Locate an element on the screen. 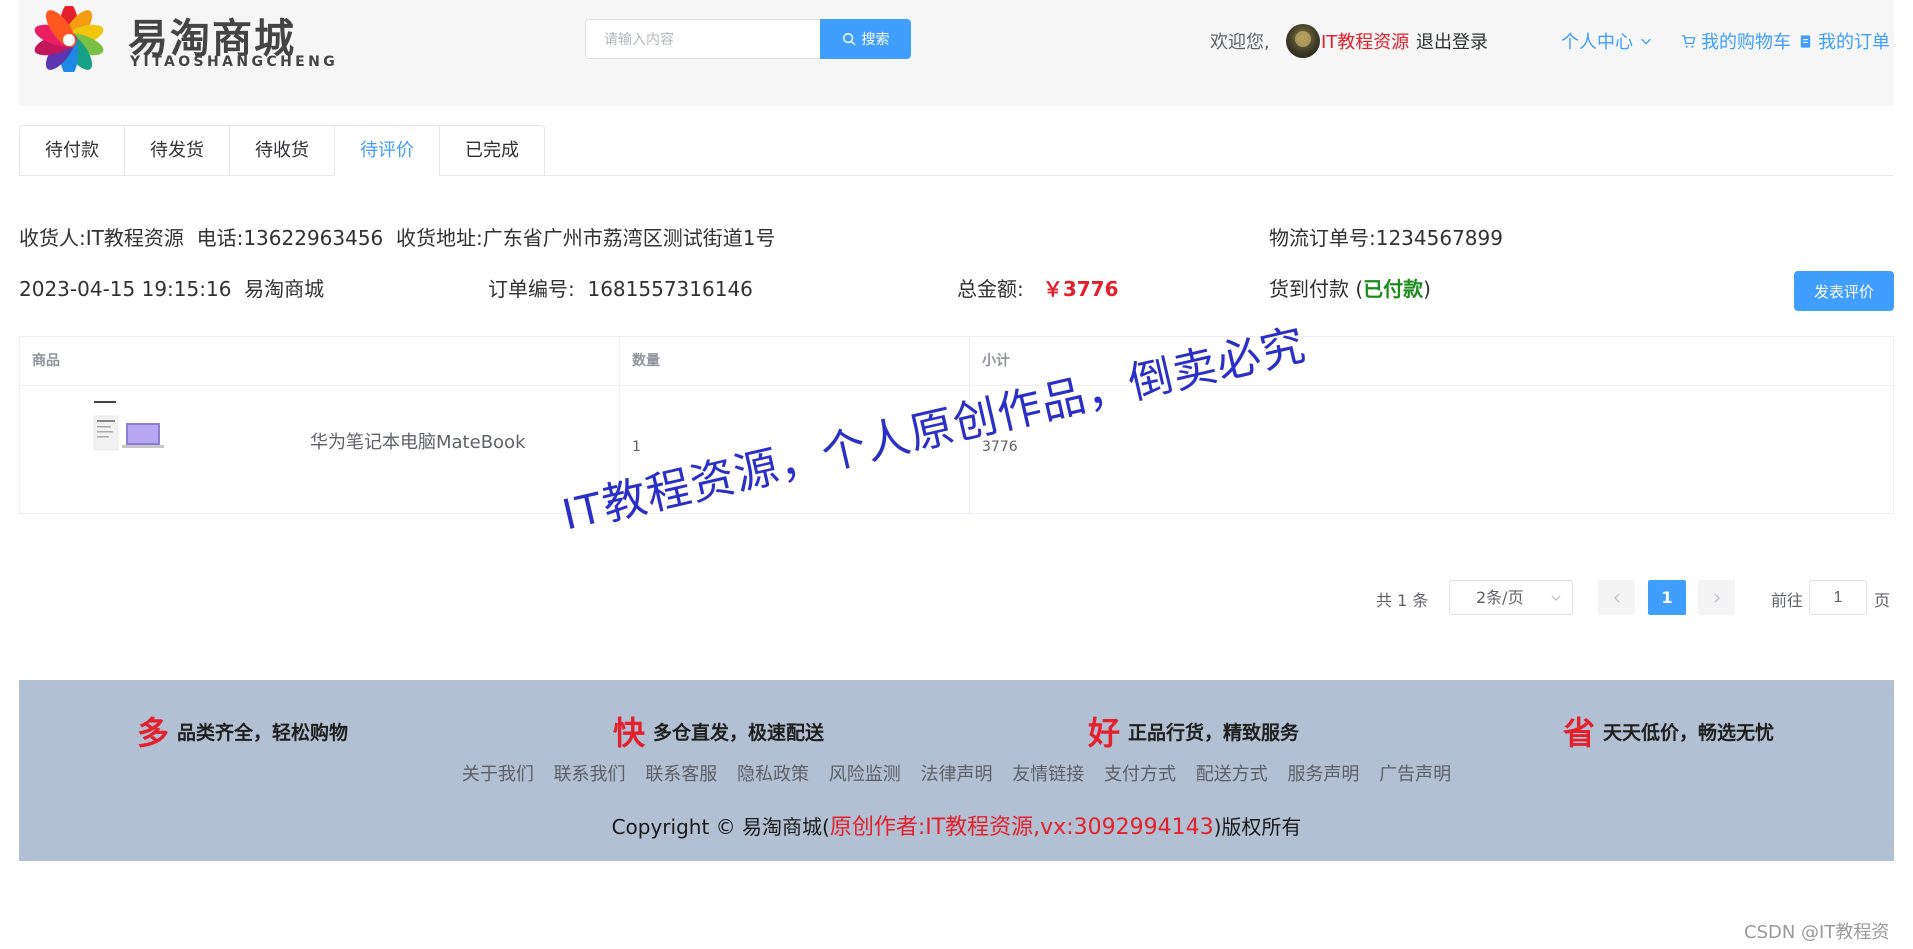  table-row-product-cell: 华为笔记本电脑MateBook is located at coordinates (320, 449).